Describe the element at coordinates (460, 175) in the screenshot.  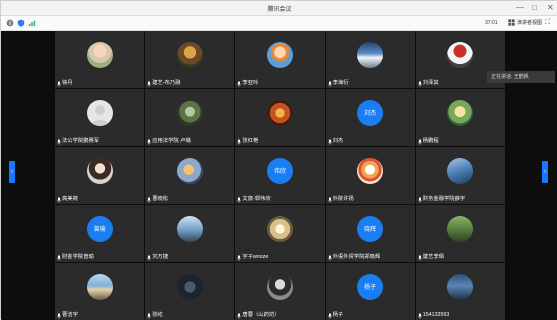
I see `participant-tile: 财务金融学院薛宇` at that location.